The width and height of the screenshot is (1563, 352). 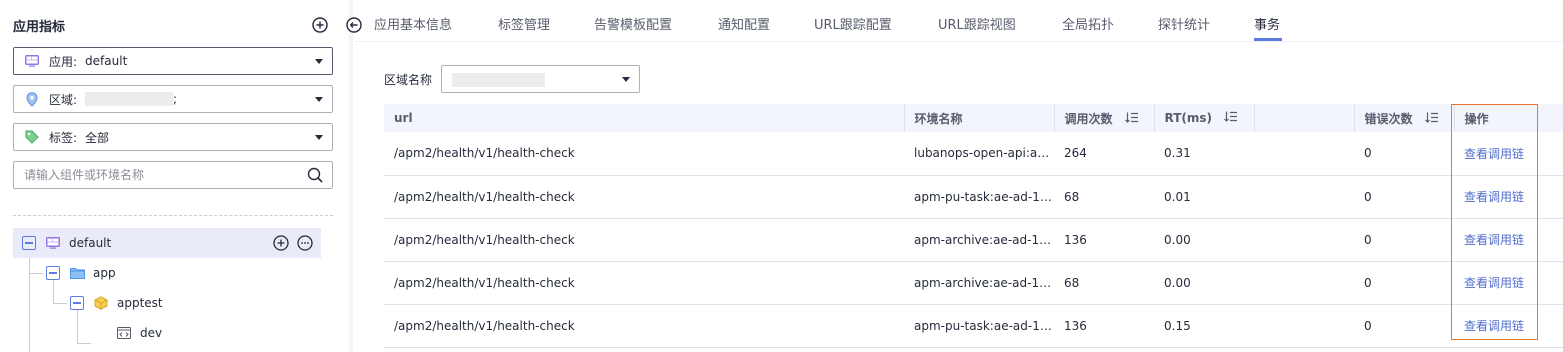 What do you see at coordinates (1088, 23) in the screenshot?
I see `tab-global-topology: 全局拓扑` at bounding box center [1088, 23].